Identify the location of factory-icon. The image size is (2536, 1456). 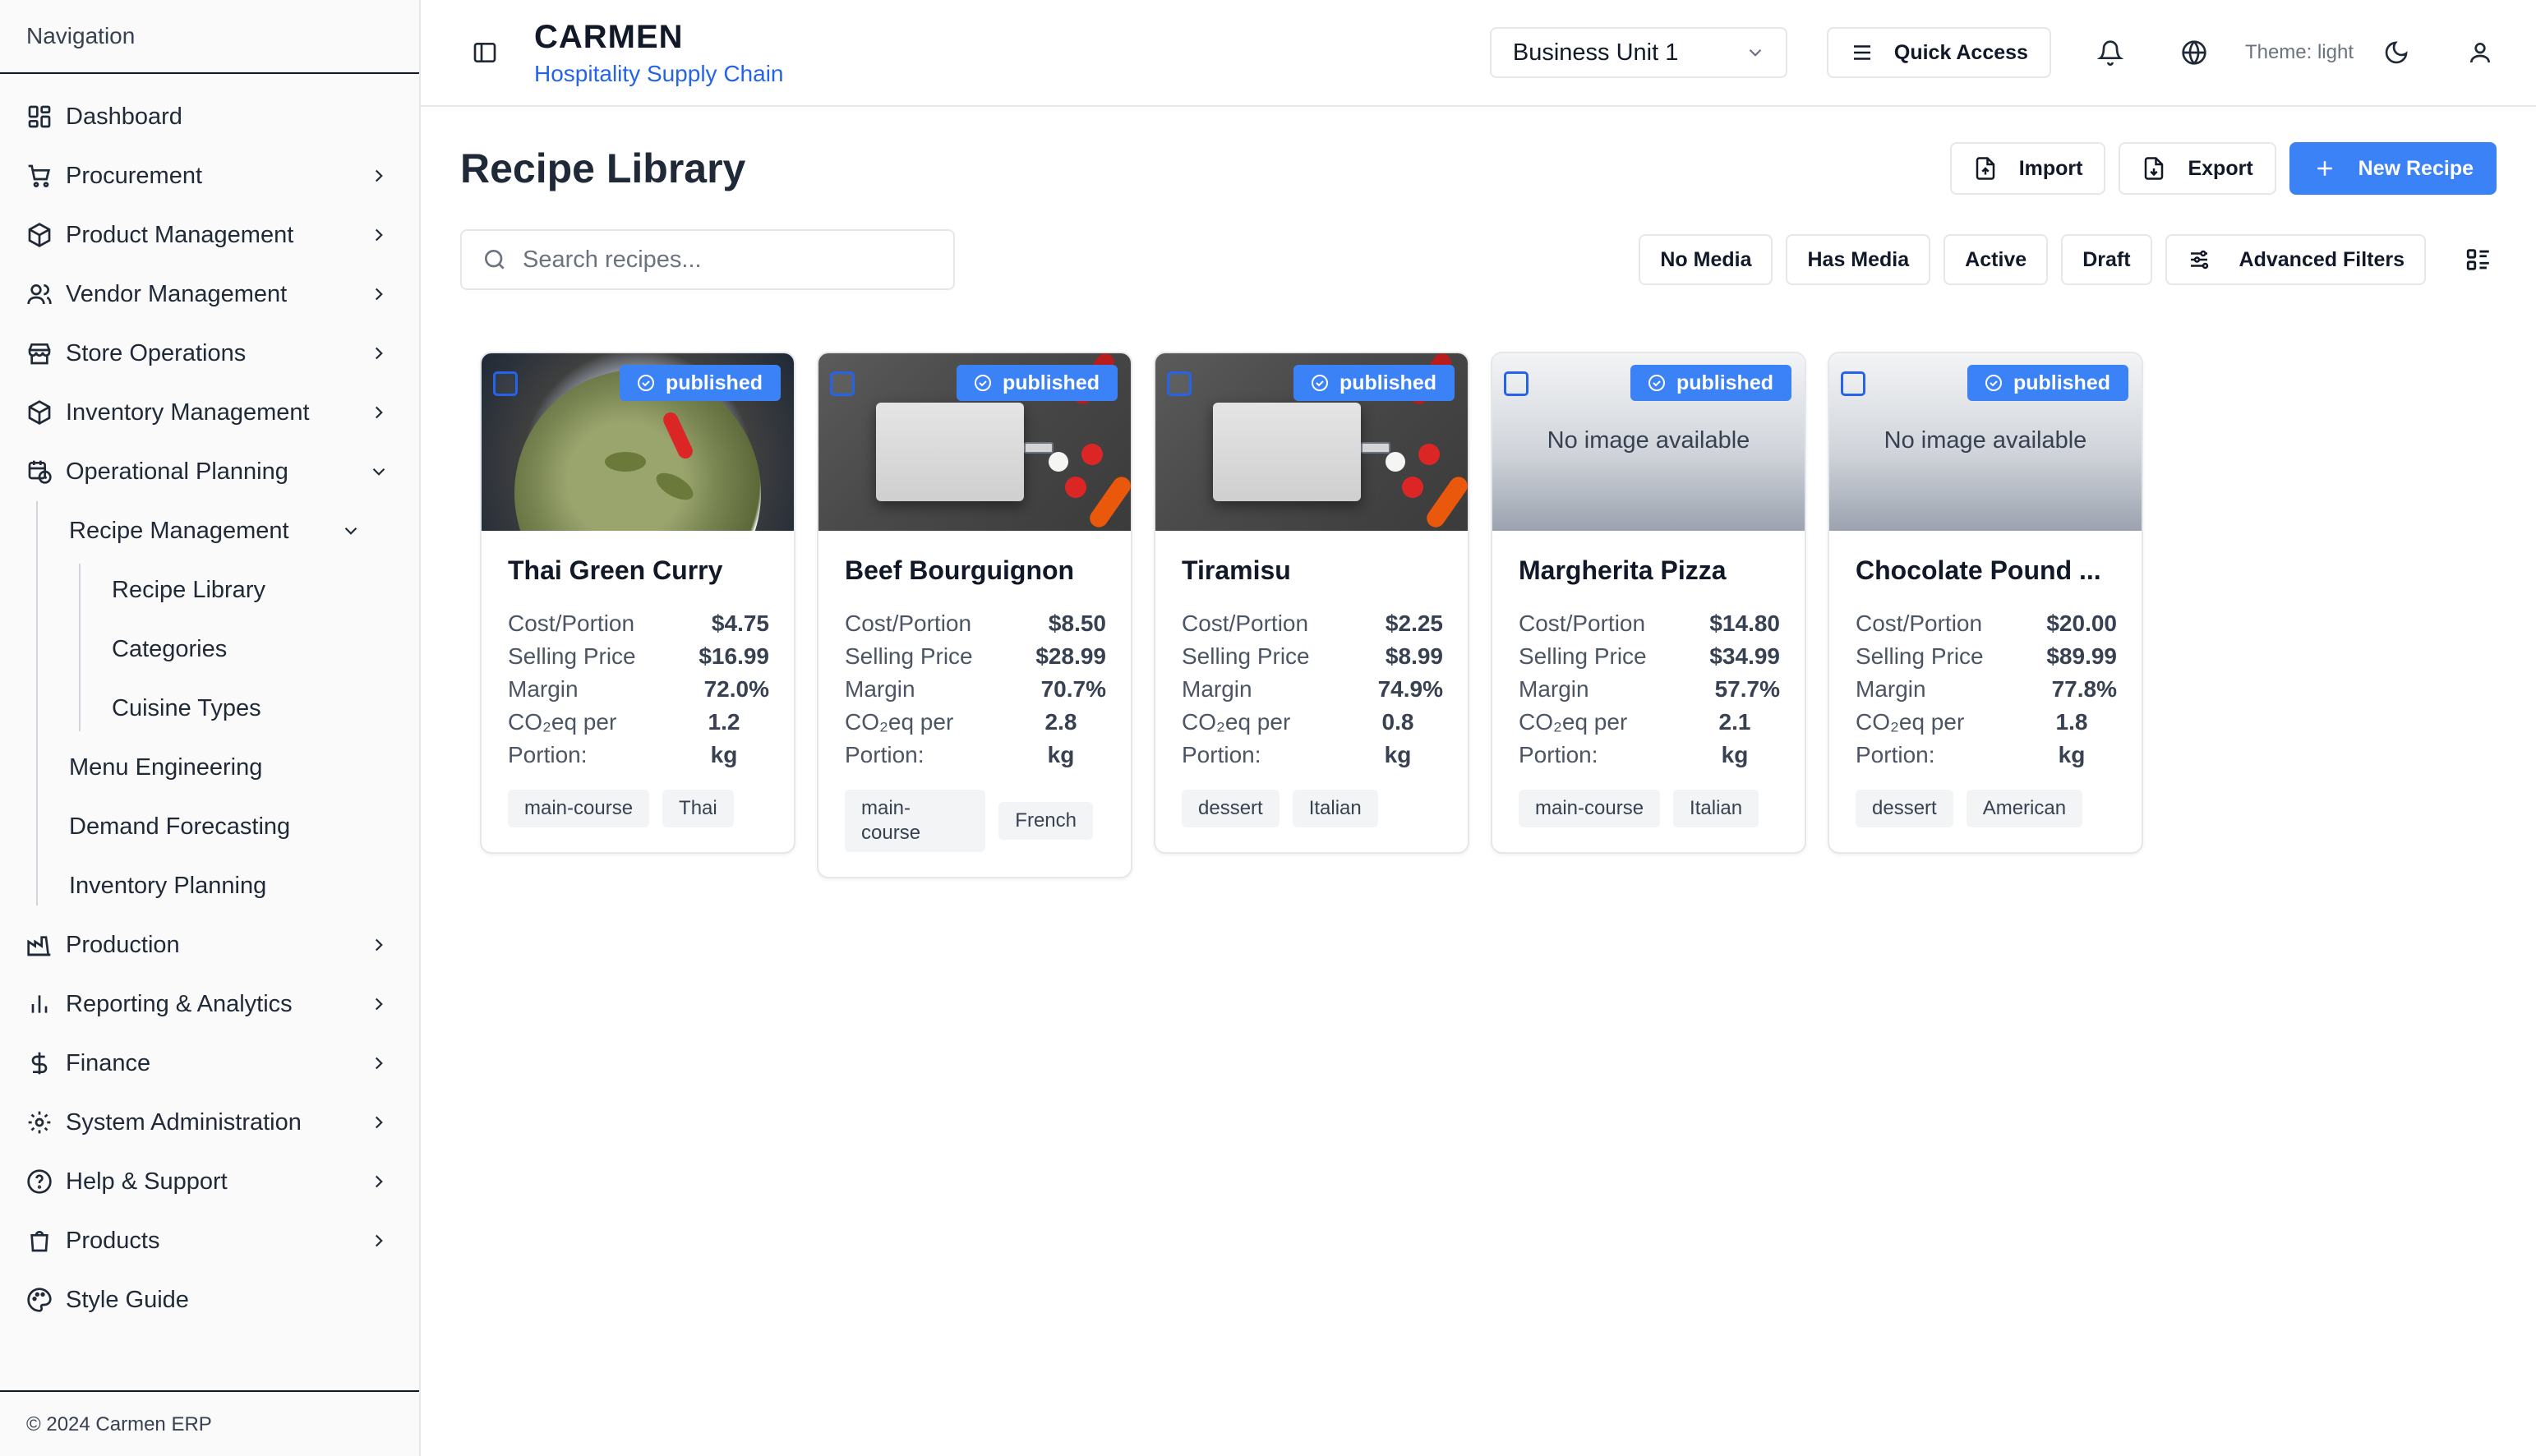
(39, 945).